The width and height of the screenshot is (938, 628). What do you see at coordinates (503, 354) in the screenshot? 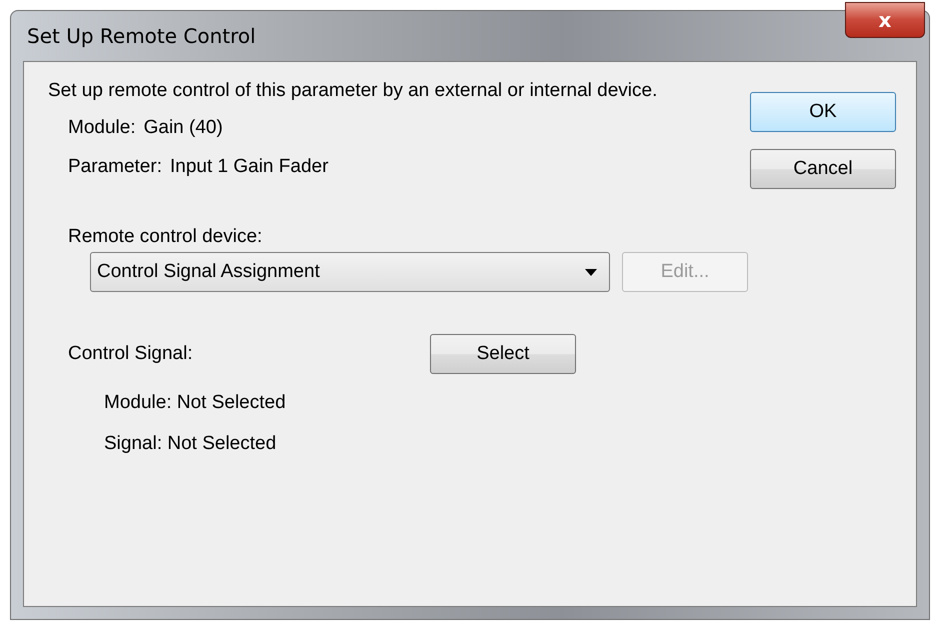
I see `select-button: Select` at bounding box center [503, 354].